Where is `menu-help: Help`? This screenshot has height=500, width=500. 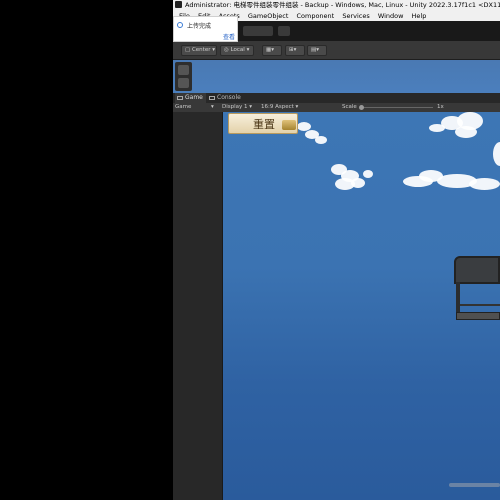 menu-help: Help is located at coordinates (419, 16).